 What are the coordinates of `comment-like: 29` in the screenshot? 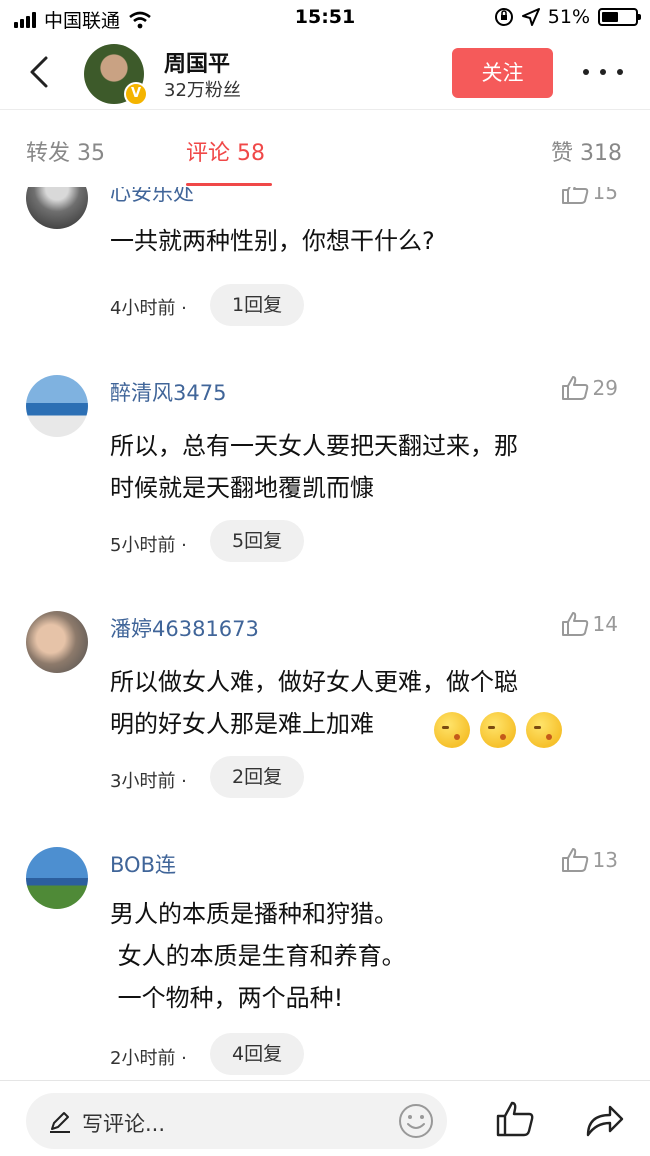 It's located at (589, 388).